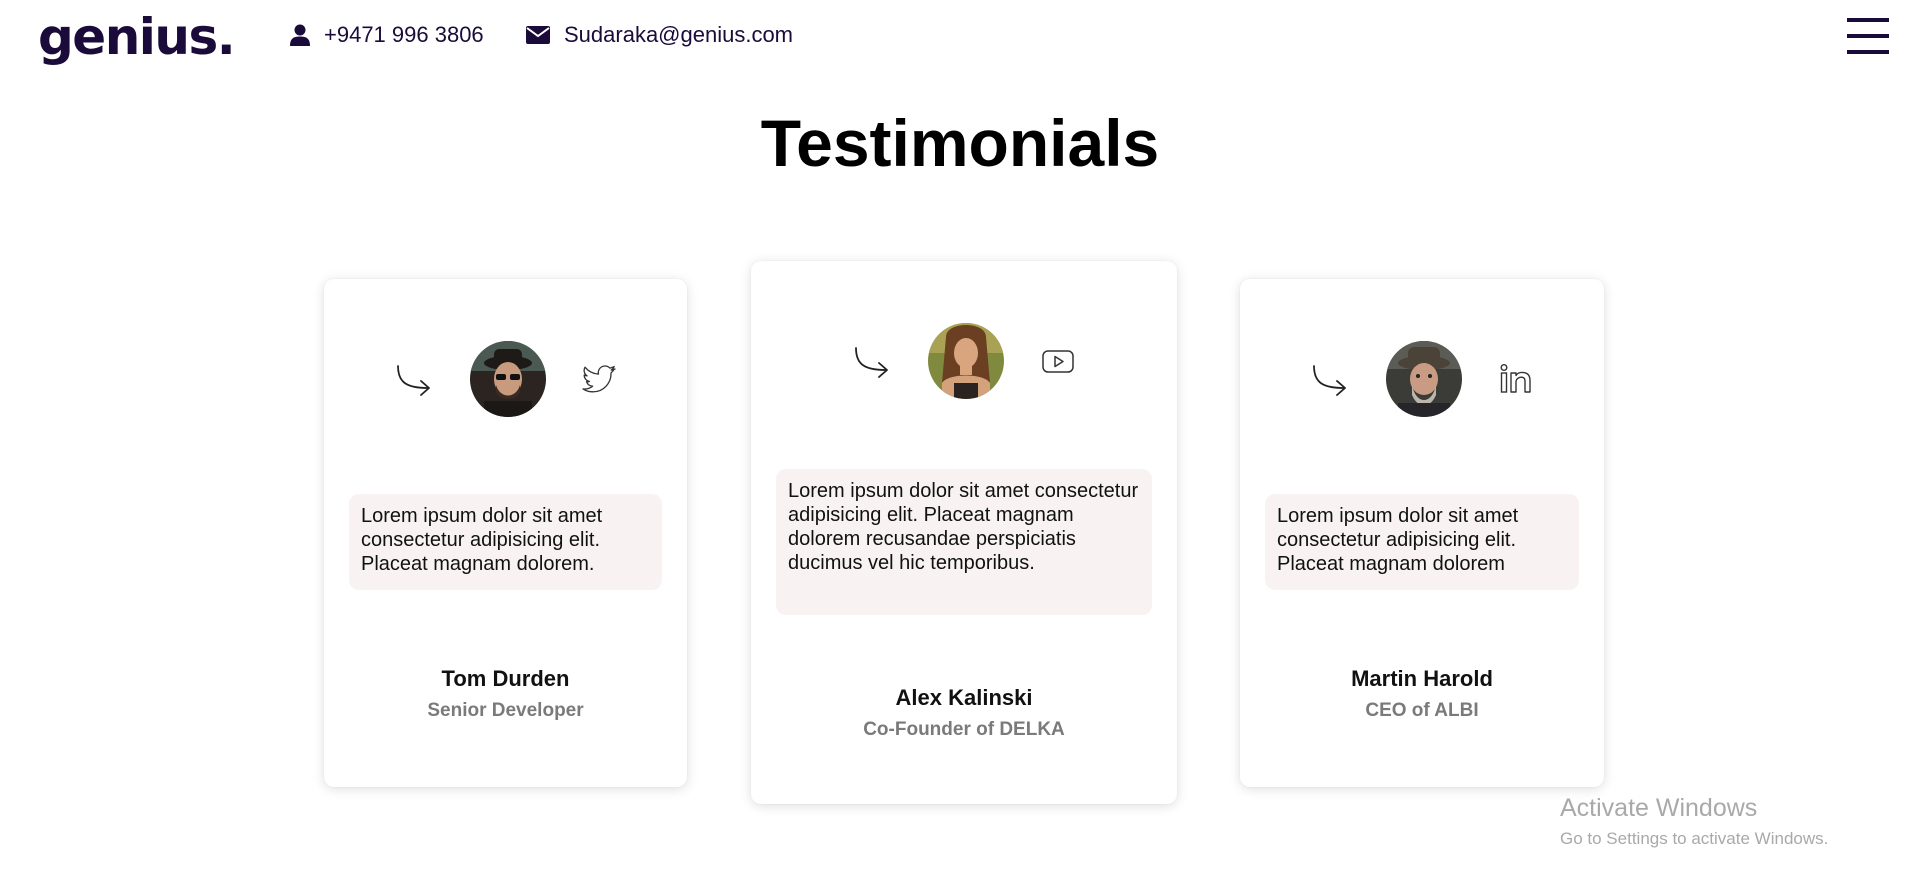 The image size is (1920, 884). What do you see at coordinates (300, 35) in the screenshot?
I see `user-icon` at bounding box center [300, 35].